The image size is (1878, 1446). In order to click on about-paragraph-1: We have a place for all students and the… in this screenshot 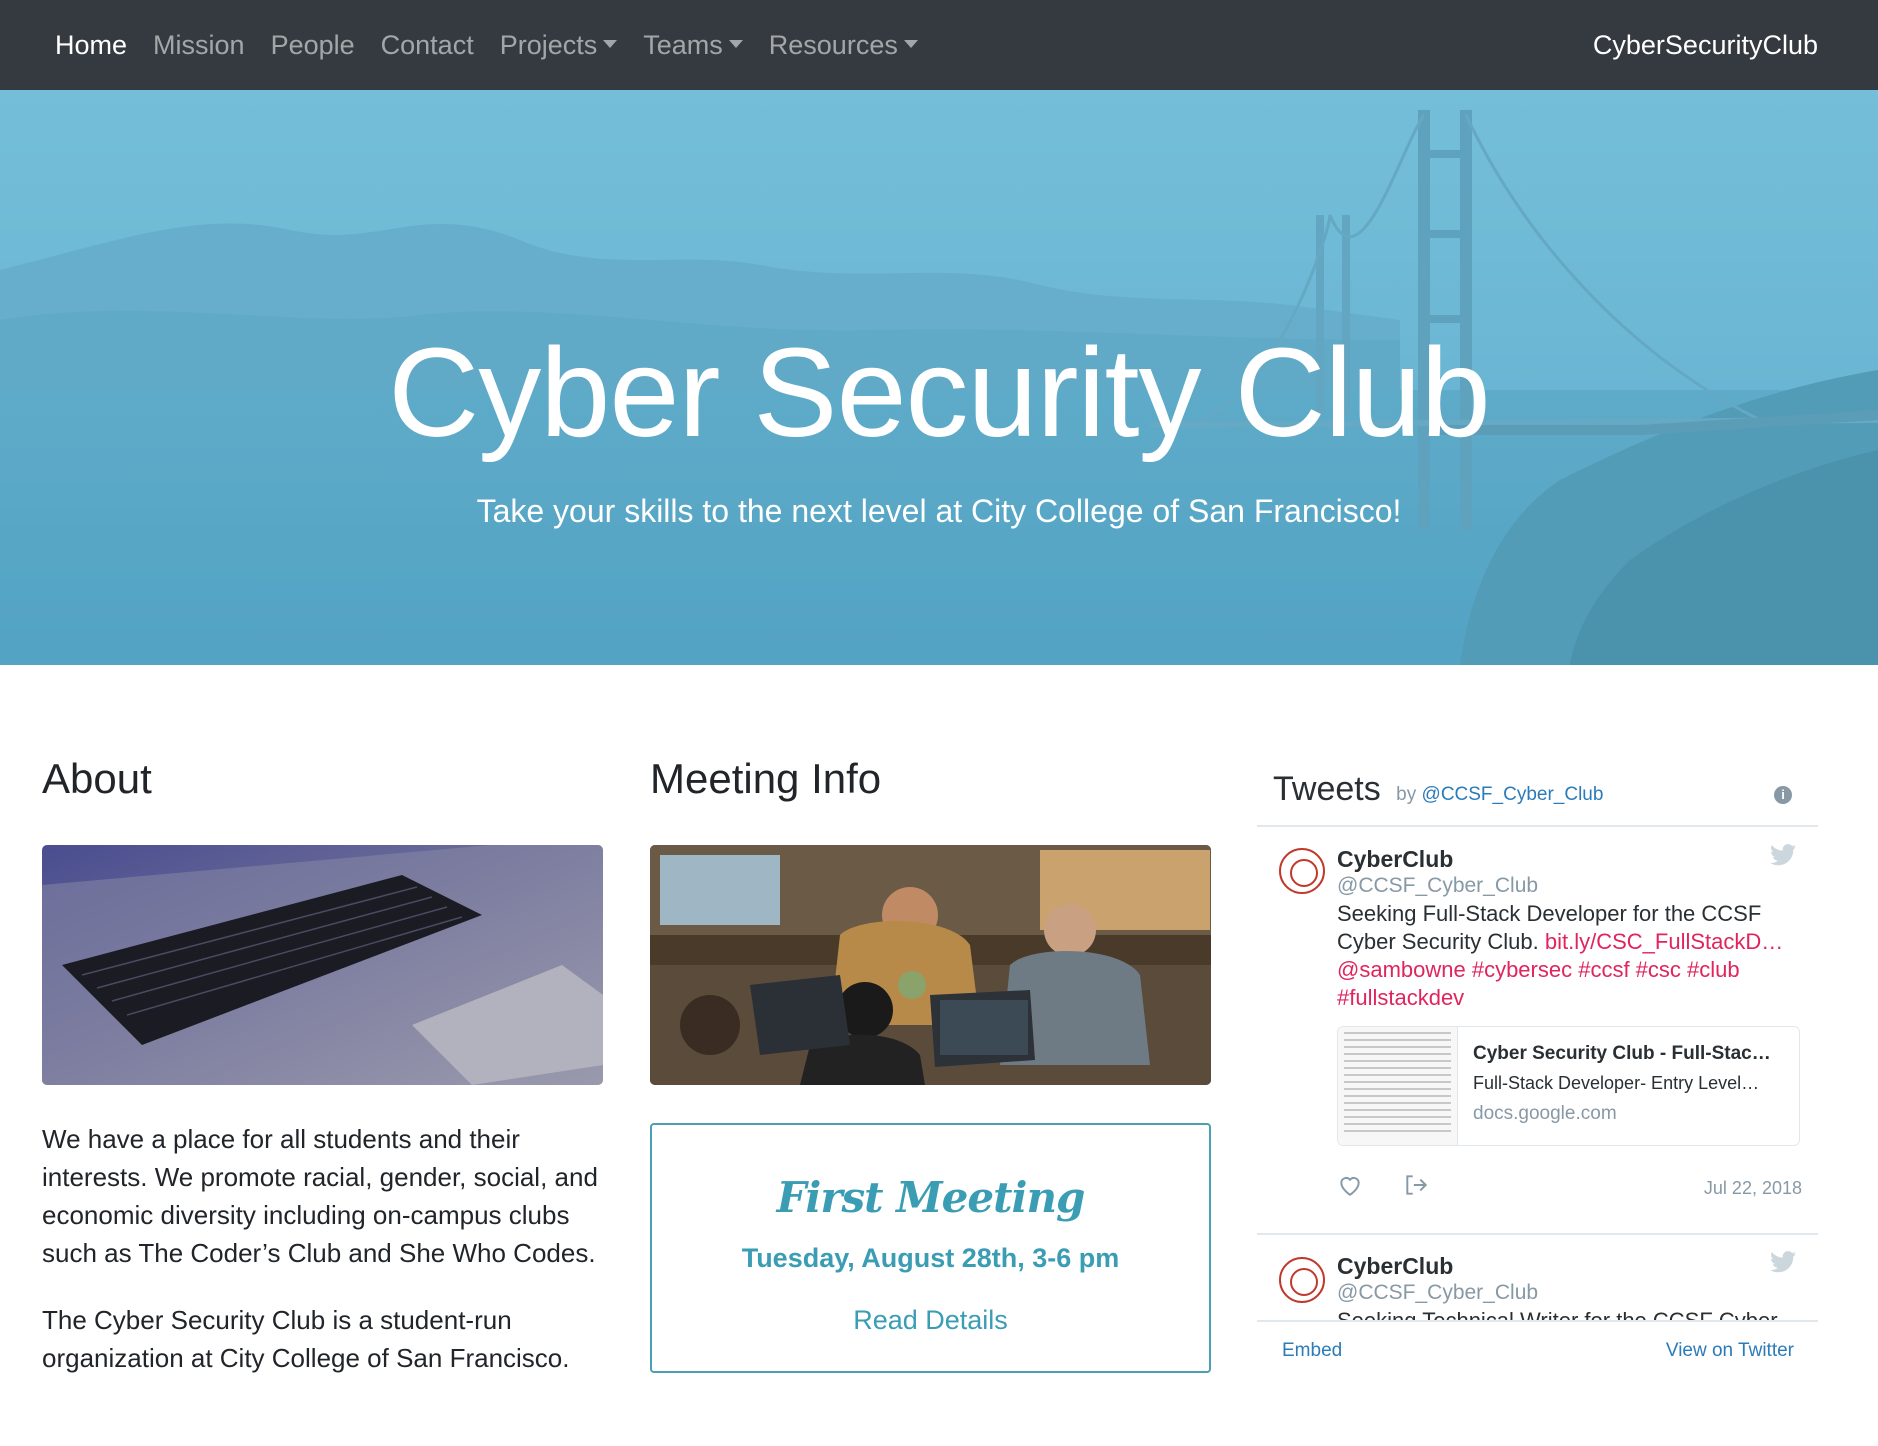, I will do `click(320, 1196)`.